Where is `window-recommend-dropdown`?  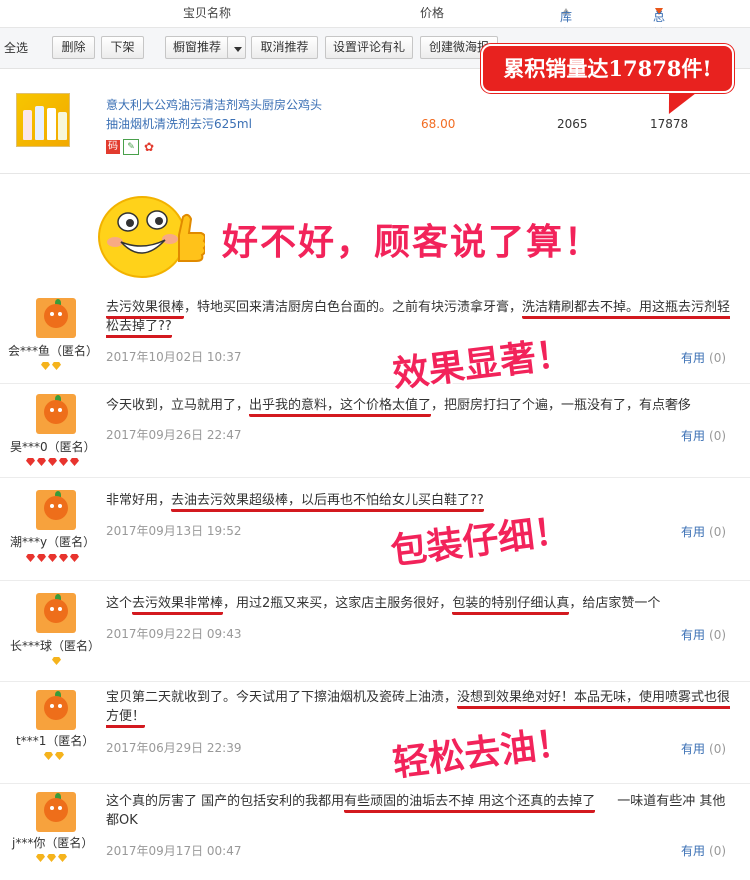 window-recommend-dropdown is located at coordinates (236, 47).